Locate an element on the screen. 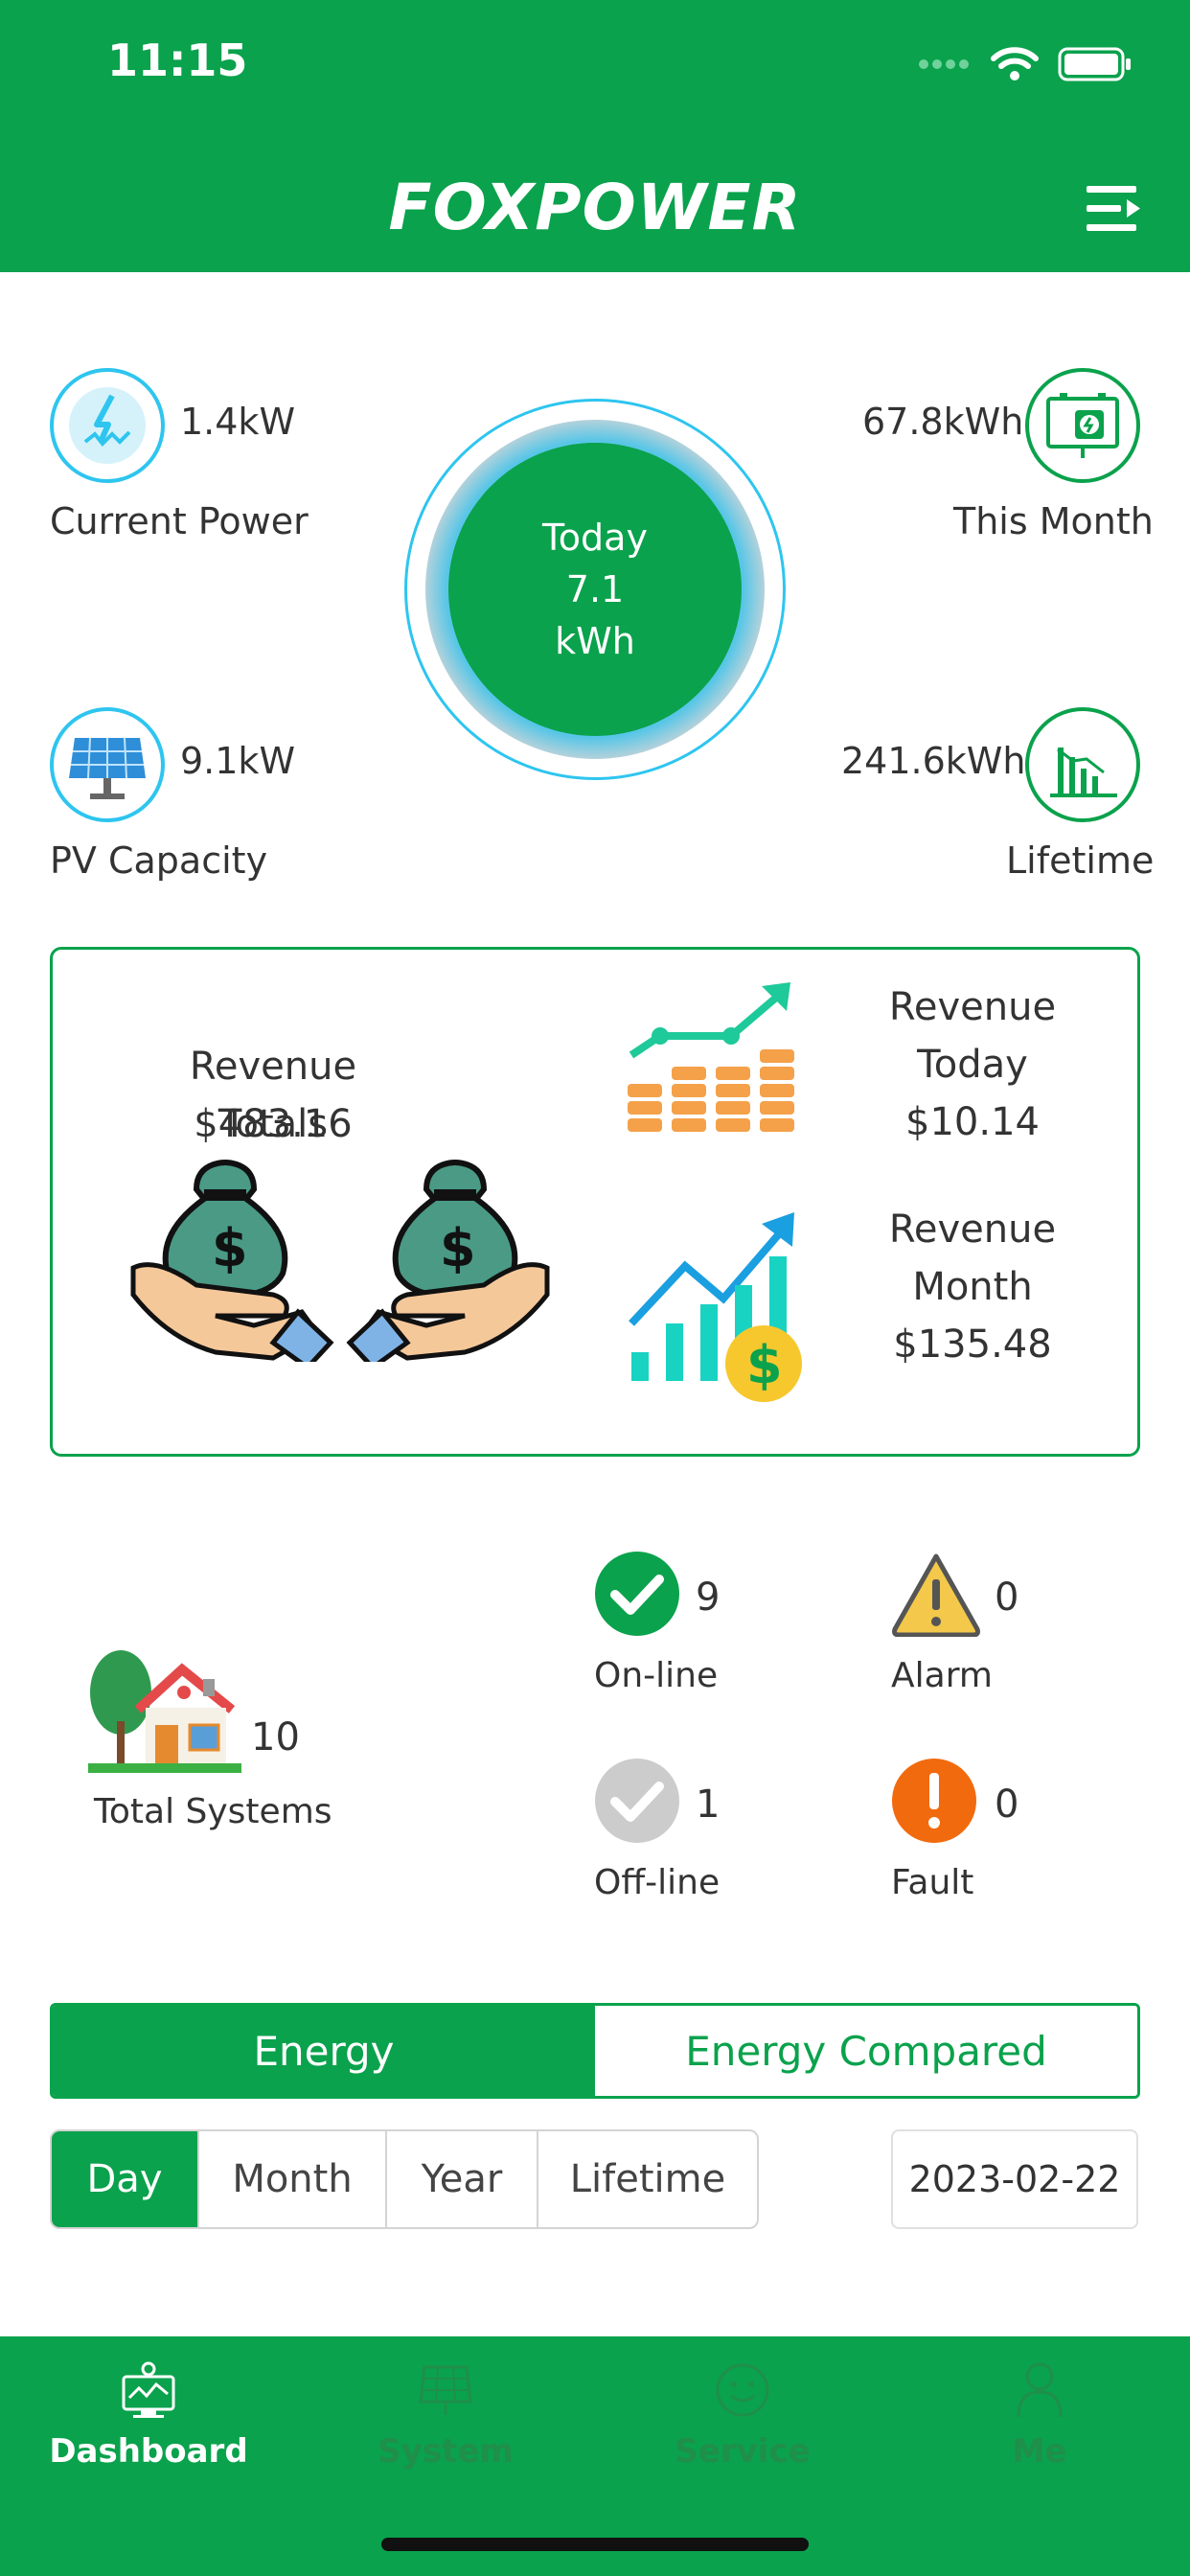 The width and height of the screenshot is (1190, 2576). tab-energy: Energy is located at coordinates (324, 2051).